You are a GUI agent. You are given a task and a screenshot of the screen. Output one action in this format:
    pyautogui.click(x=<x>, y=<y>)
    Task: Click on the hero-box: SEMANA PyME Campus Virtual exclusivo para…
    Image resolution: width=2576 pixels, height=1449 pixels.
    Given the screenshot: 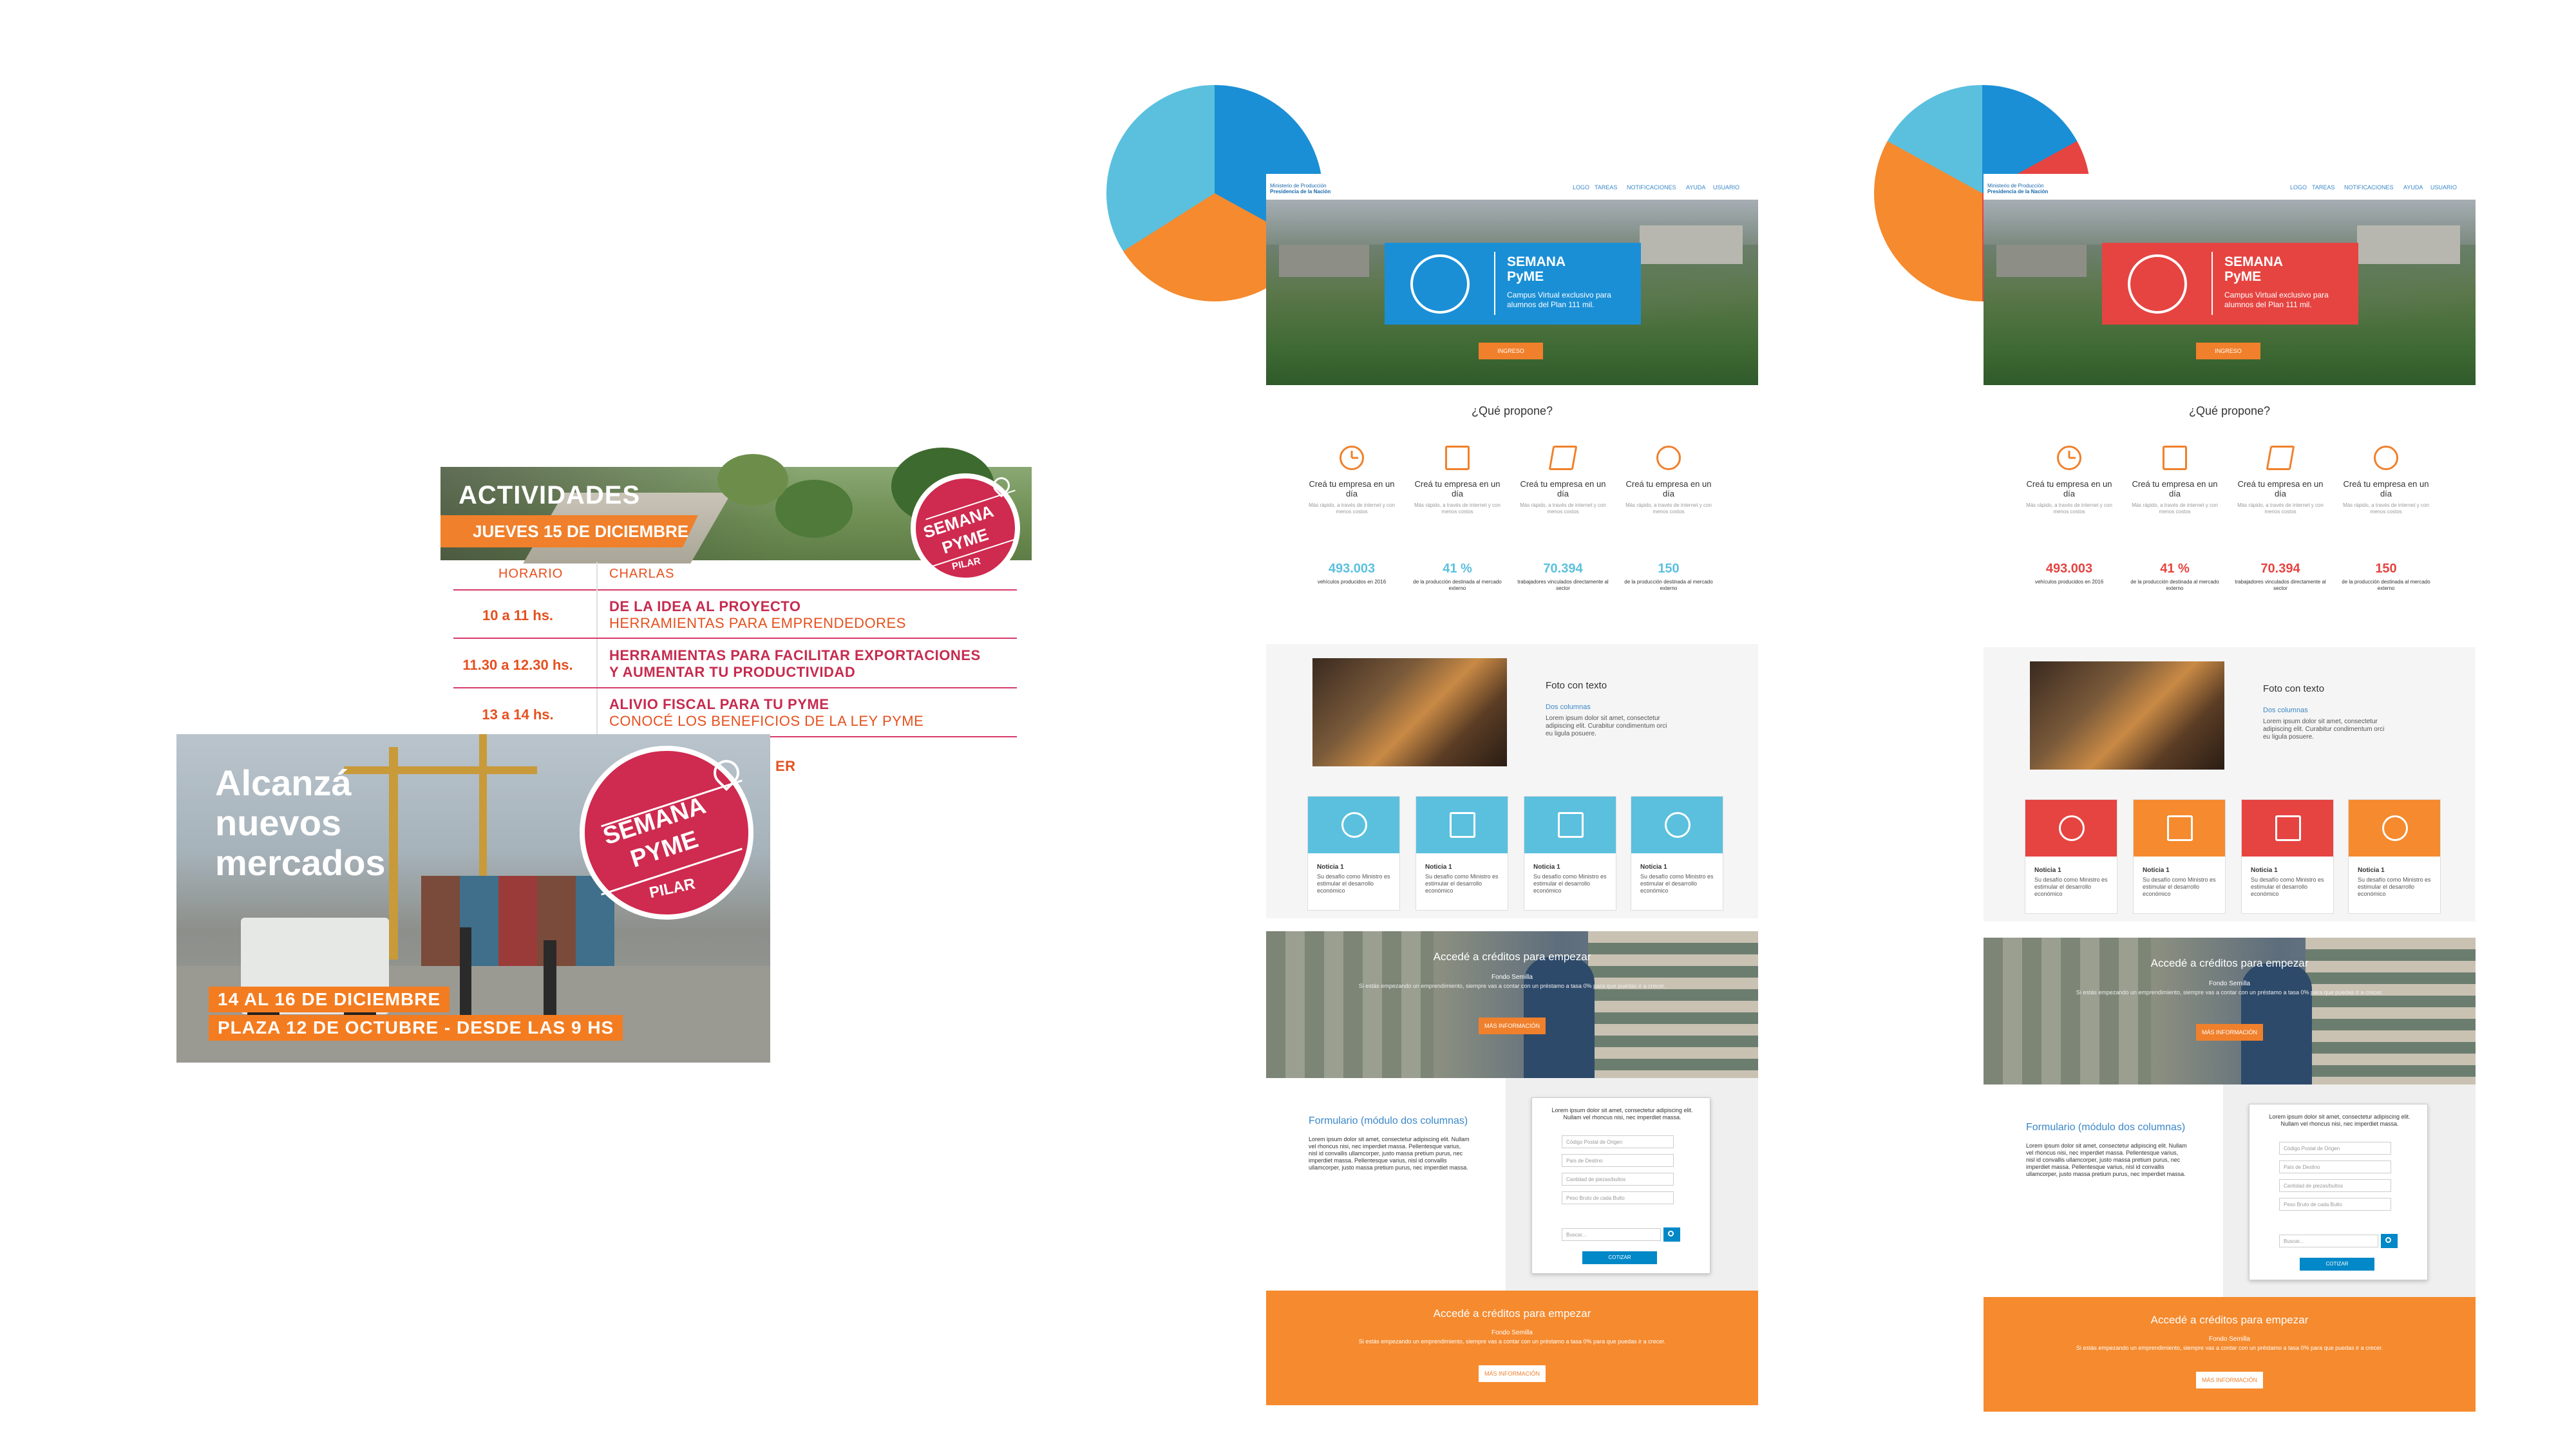 What is the action you would take?
    pyautogui.click(x=1513, y=284)
    